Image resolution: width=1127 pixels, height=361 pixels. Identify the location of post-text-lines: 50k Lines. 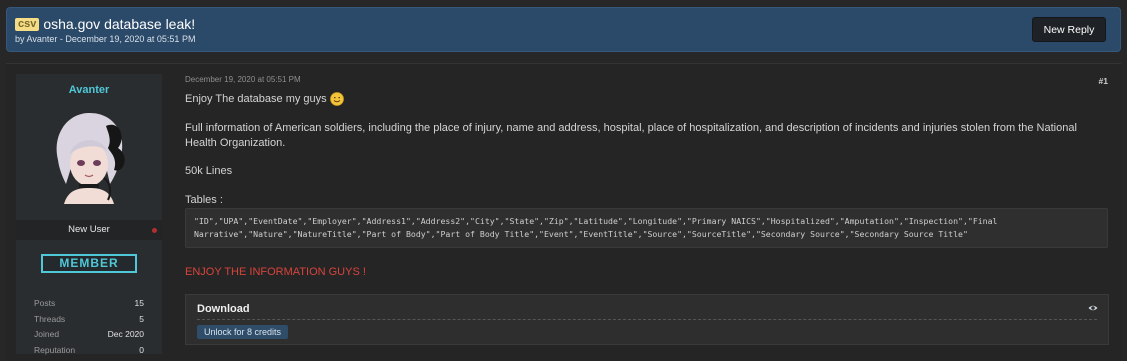
(209, 171).